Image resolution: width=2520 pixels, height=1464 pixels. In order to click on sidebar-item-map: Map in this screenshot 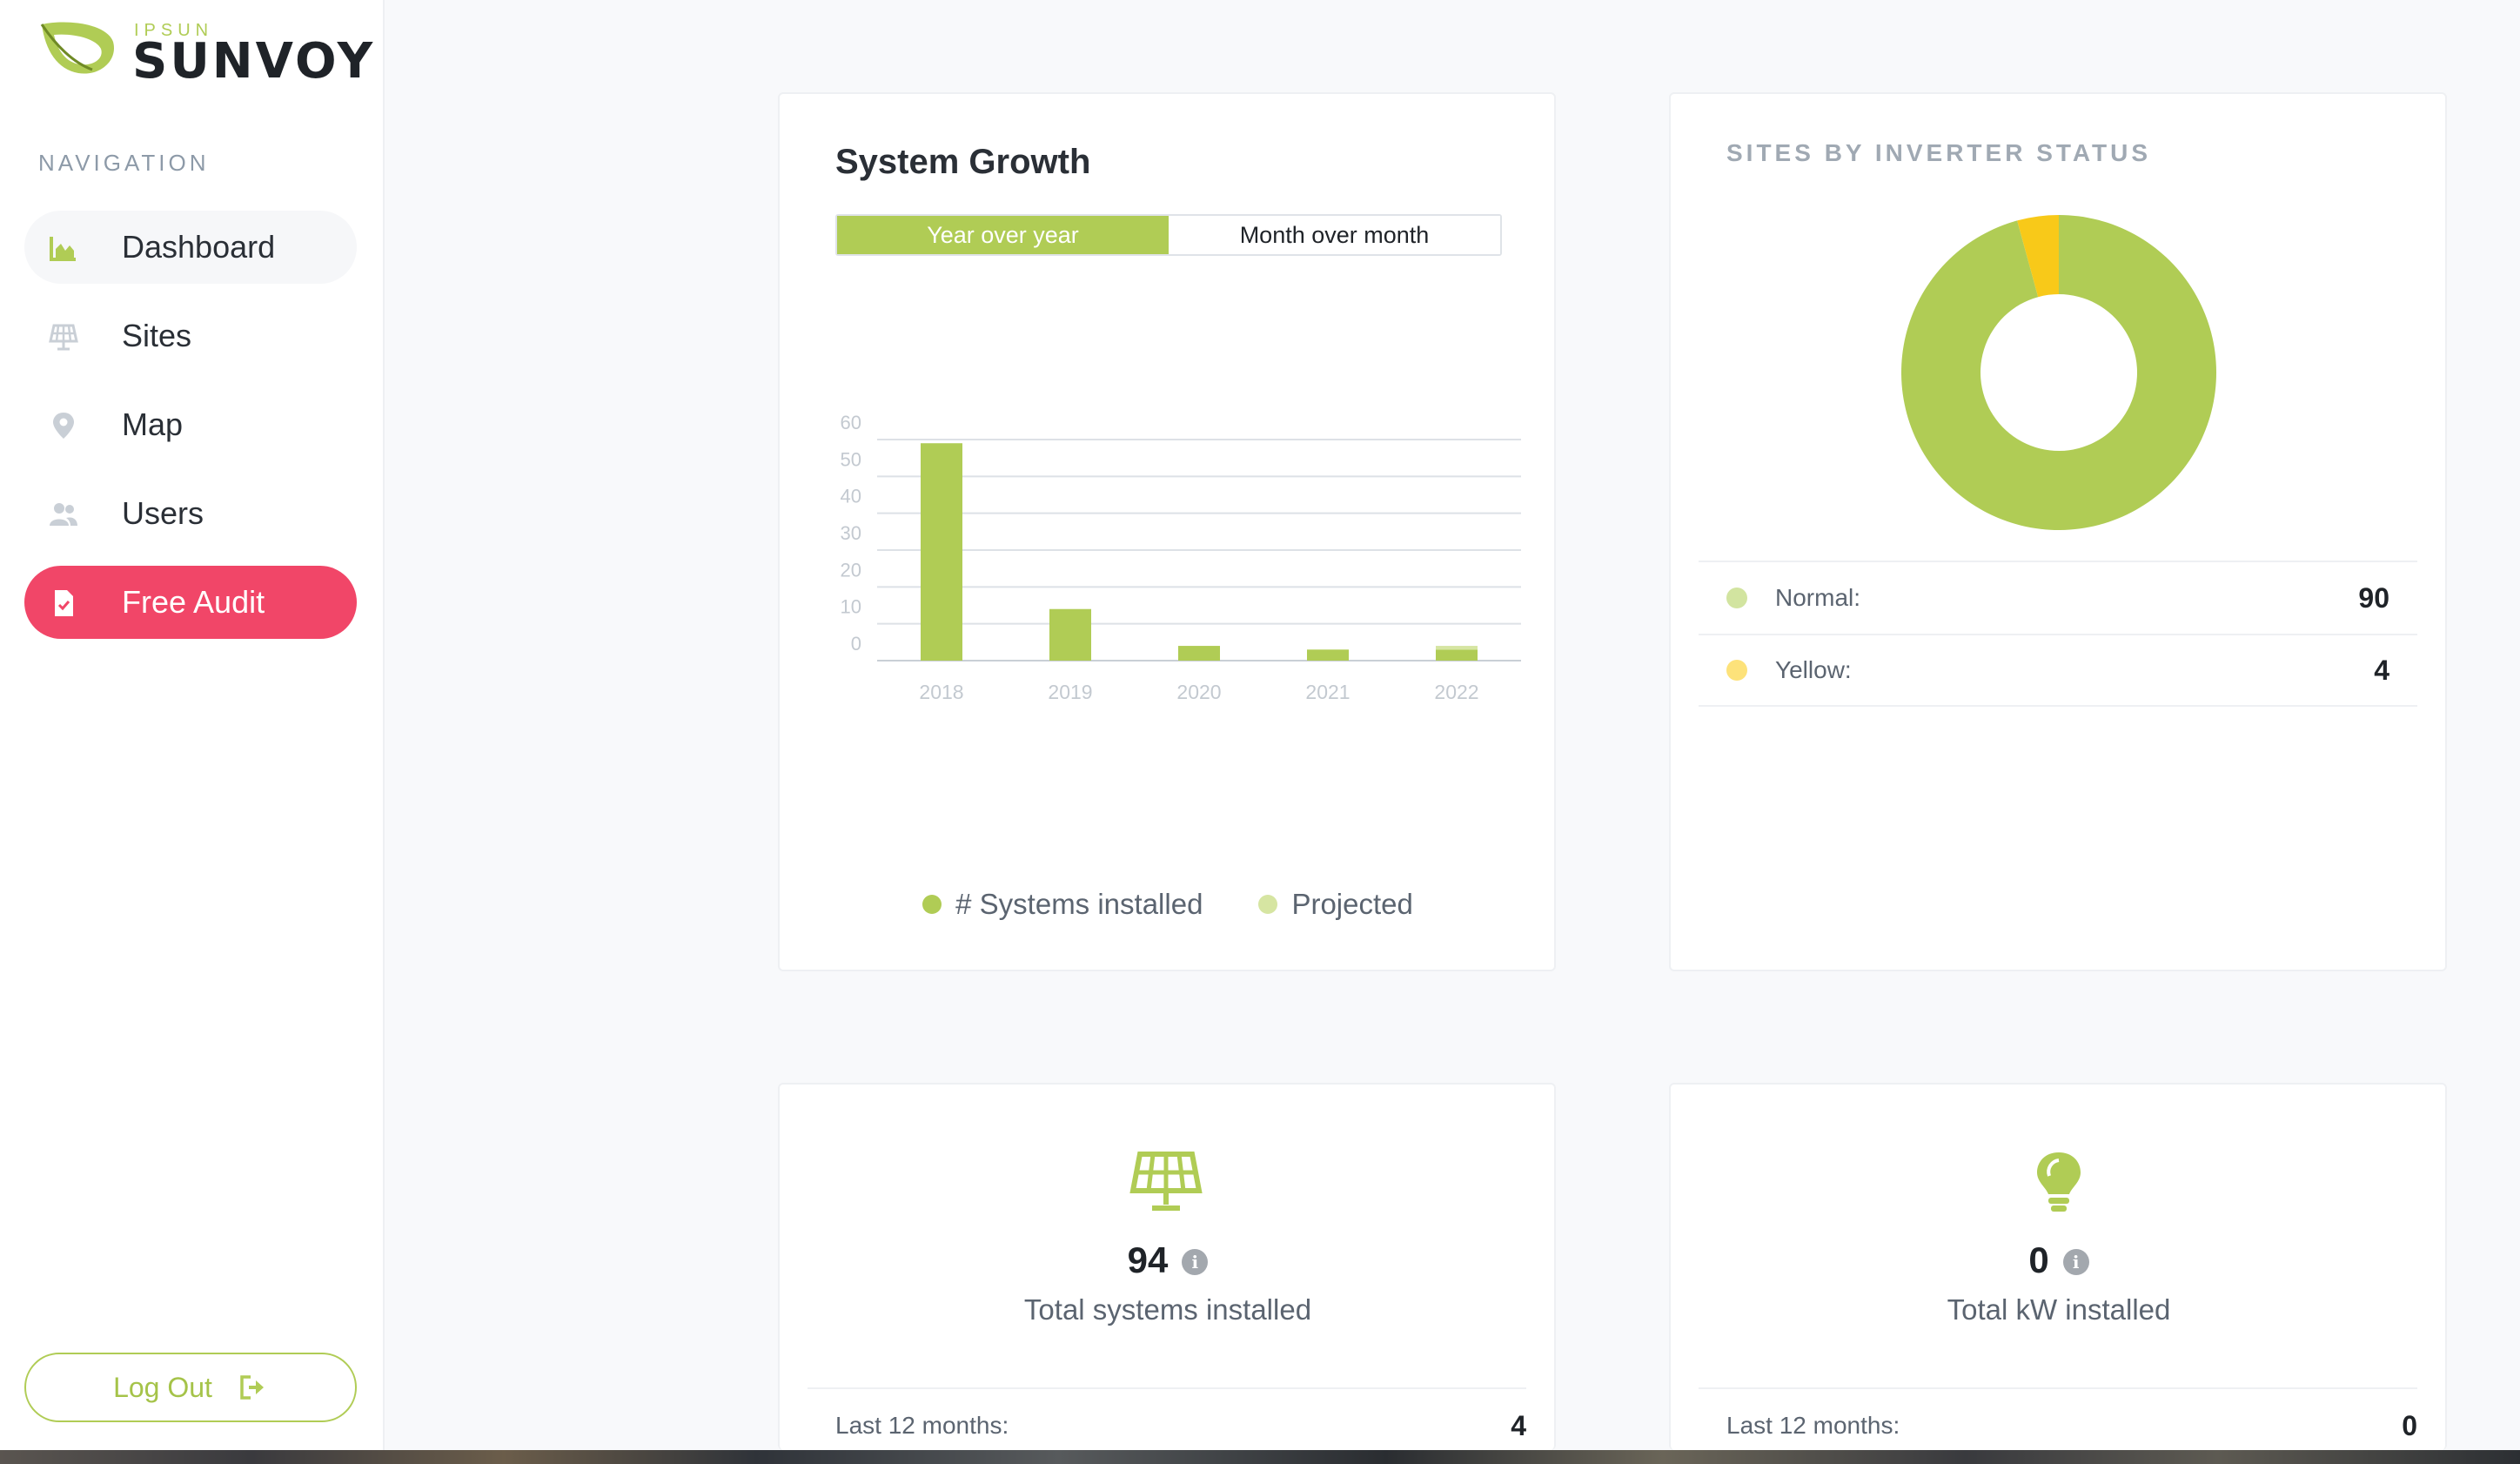, I will do `click(190, 424)`.